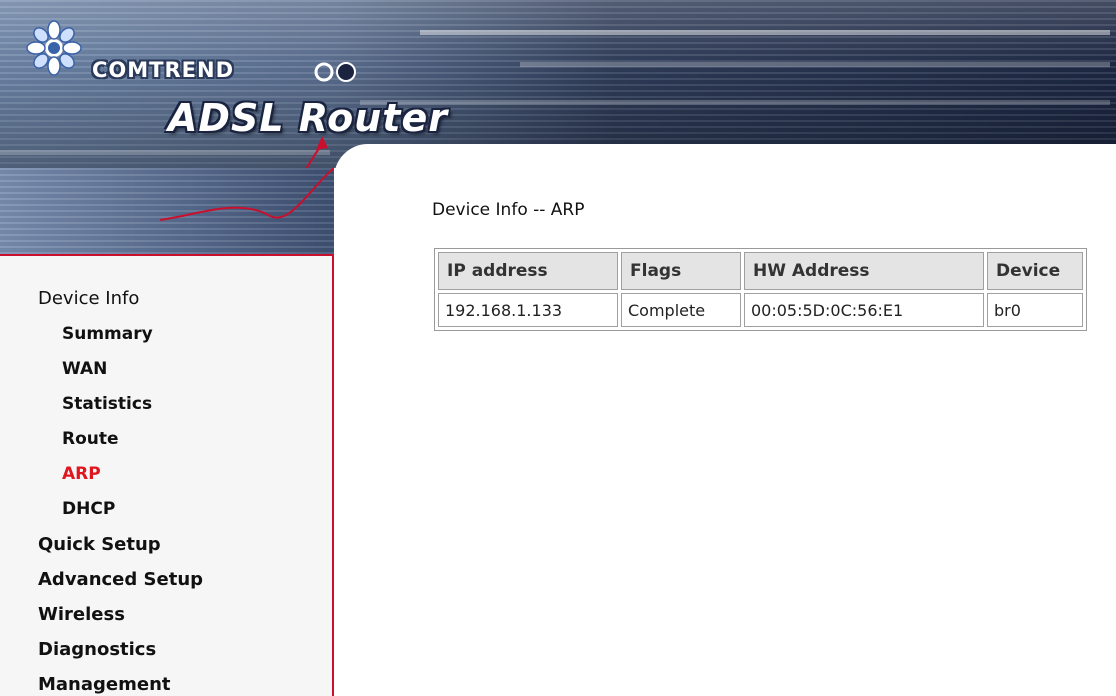 Image resolution: width=1116 pixels, height=696 pixels. What do you see at coordinates (508, 210) in the screenshot?
I see `page-title: Device Info -- ARP` at bounding box center [508, 210].